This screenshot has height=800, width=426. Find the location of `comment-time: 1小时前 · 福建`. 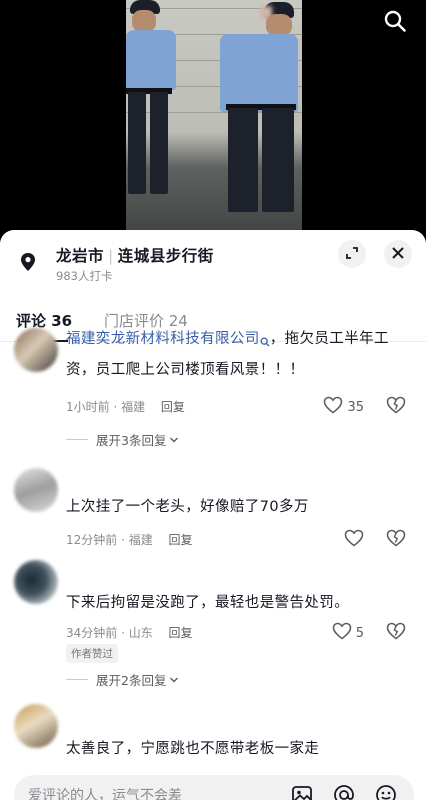

comment-time: 1小时前 · 福建 is located at coordinates (106, 407).